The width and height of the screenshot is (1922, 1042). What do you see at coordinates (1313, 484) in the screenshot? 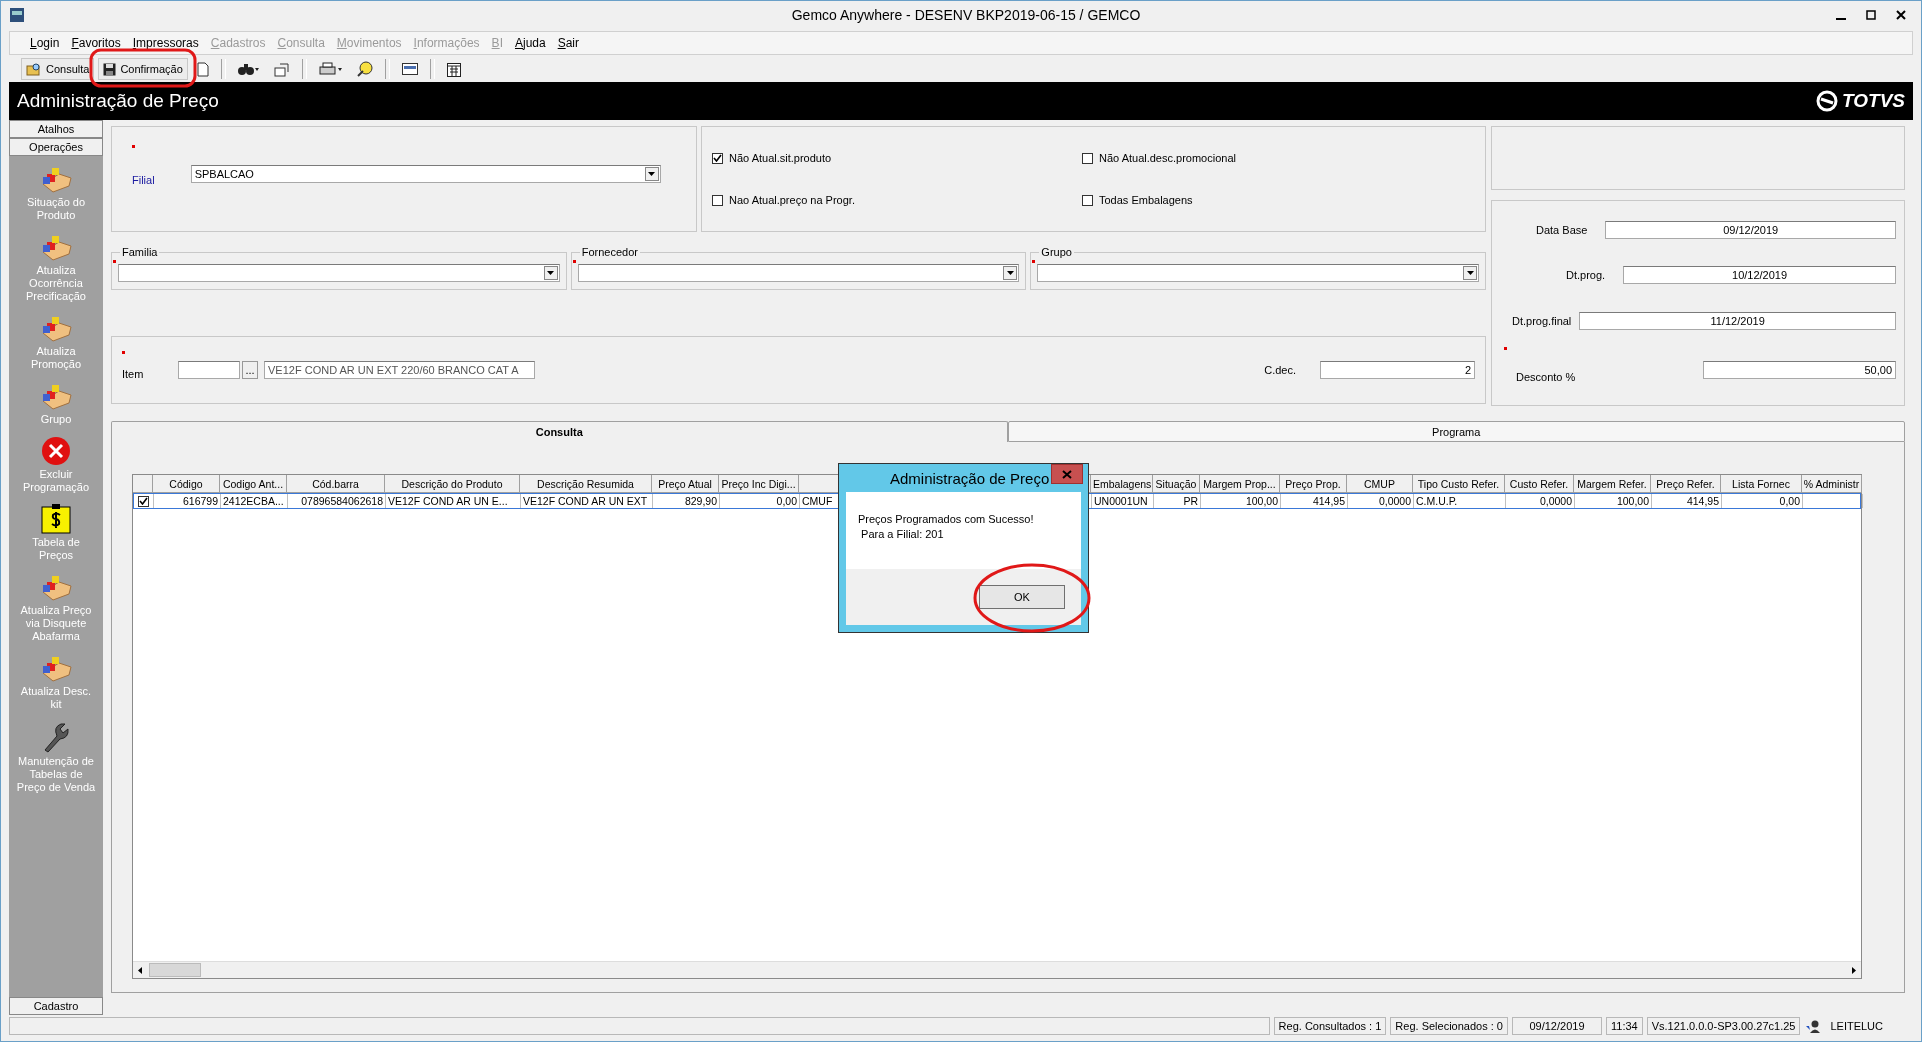
I see `column-header: Preço Prop.` at bounding box center [1313, 484].